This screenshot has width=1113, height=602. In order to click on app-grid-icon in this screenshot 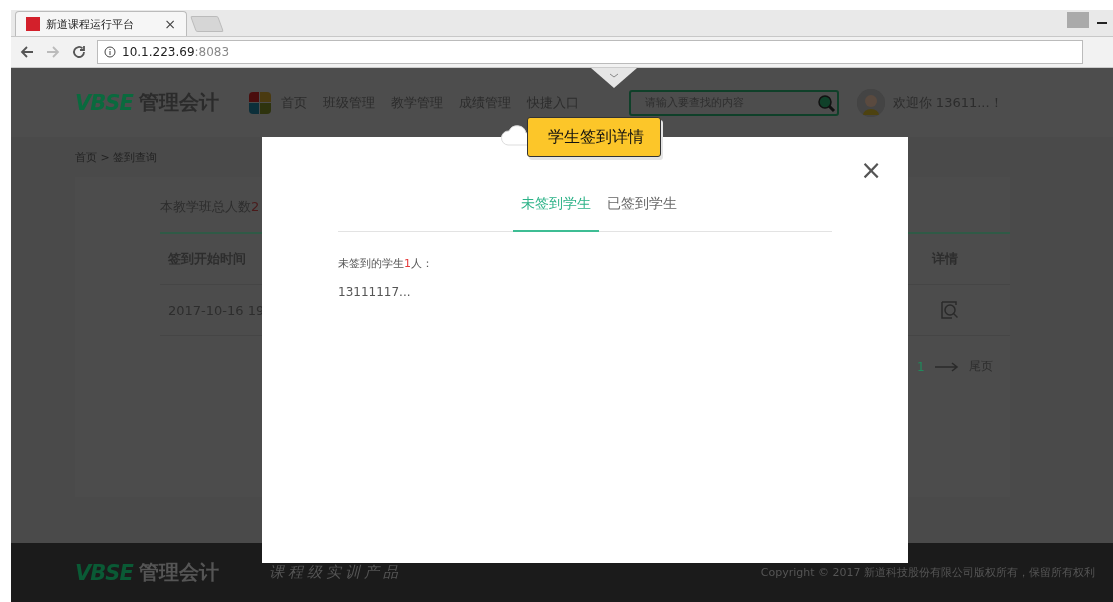, I will do `click(259, 102)`.